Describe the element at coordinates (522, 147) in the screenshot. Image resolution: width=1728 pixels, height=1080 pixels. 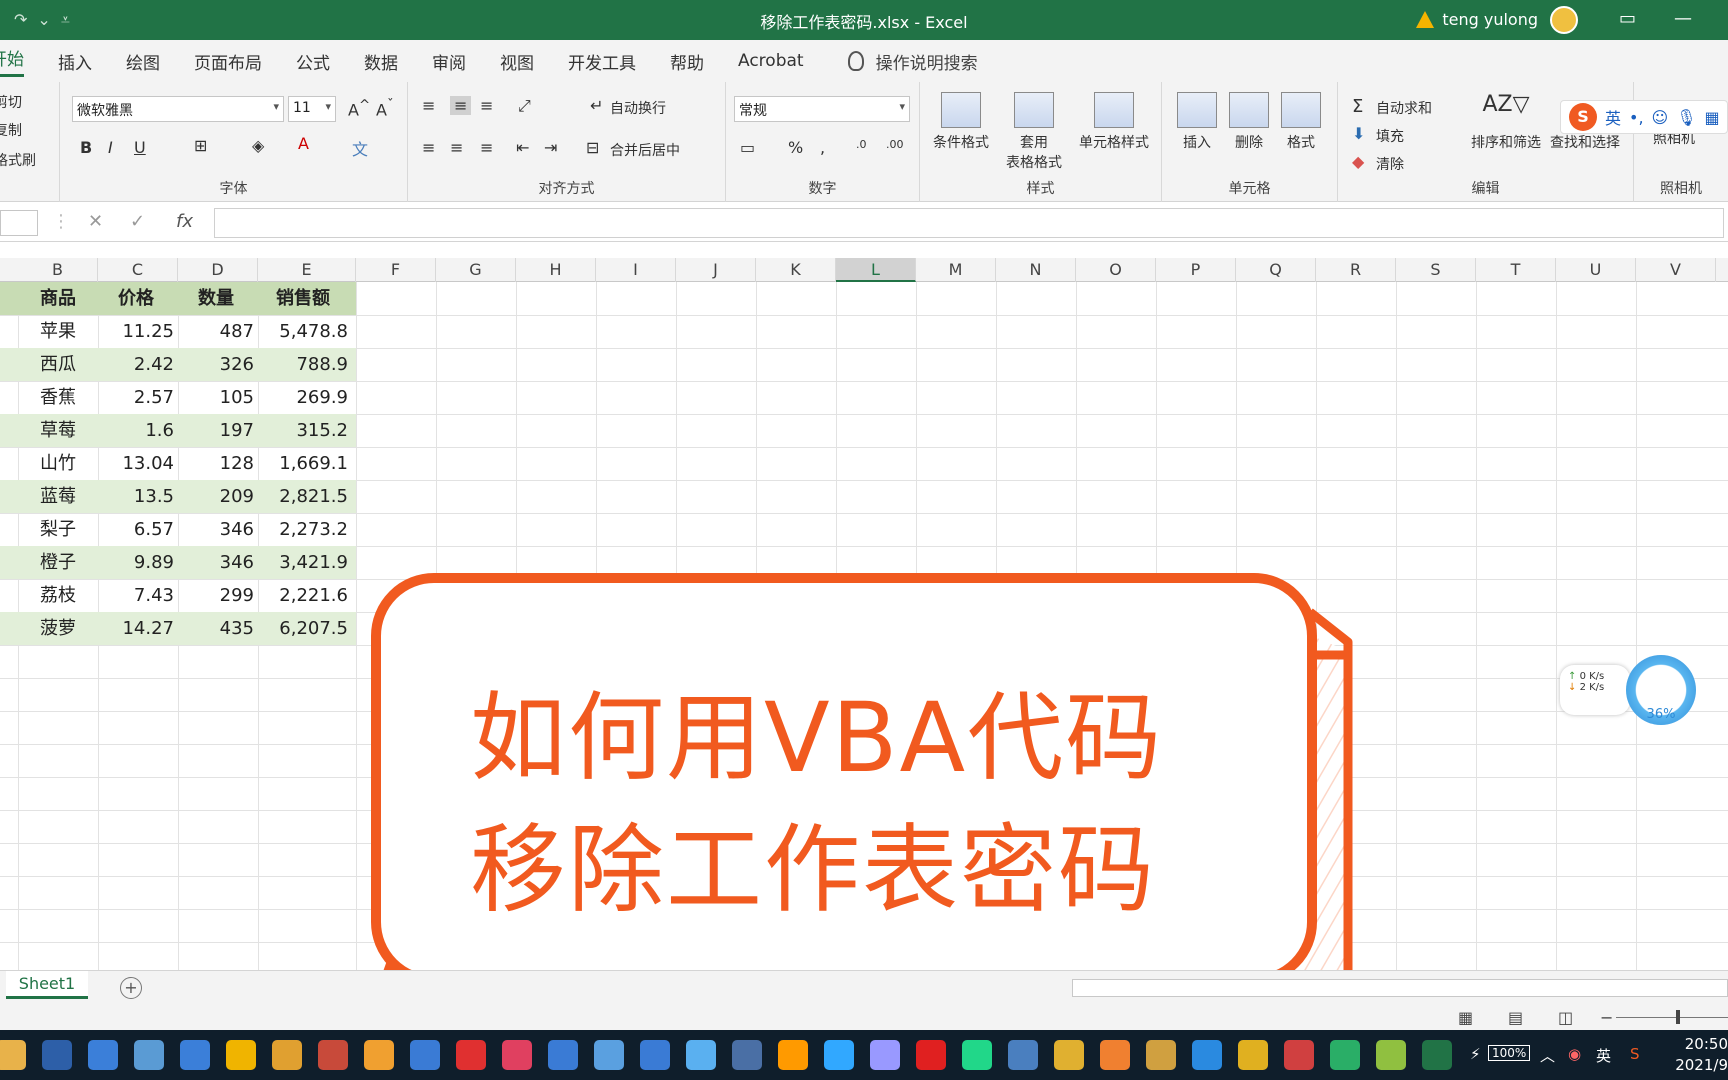
I see `decrease-indent-icon: ⇤` at that location.